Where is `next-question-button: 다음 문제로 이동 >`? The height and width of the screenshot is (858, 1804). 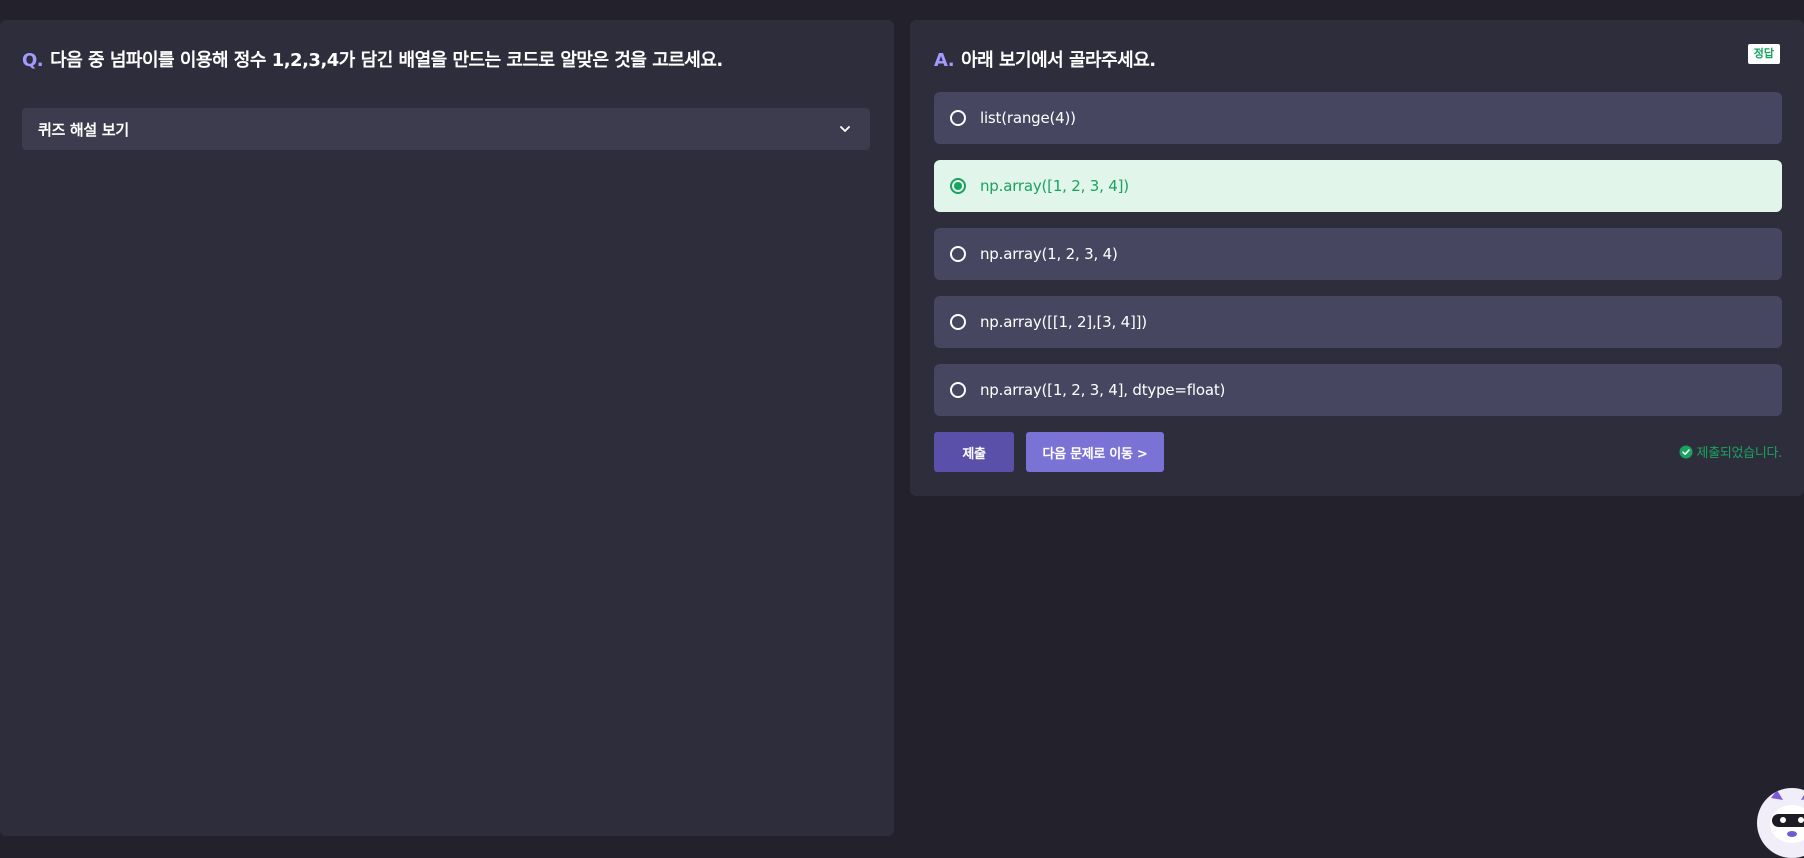
next-question-button: 다음 문제로 이동 > is located at coordinates (1095, 452).